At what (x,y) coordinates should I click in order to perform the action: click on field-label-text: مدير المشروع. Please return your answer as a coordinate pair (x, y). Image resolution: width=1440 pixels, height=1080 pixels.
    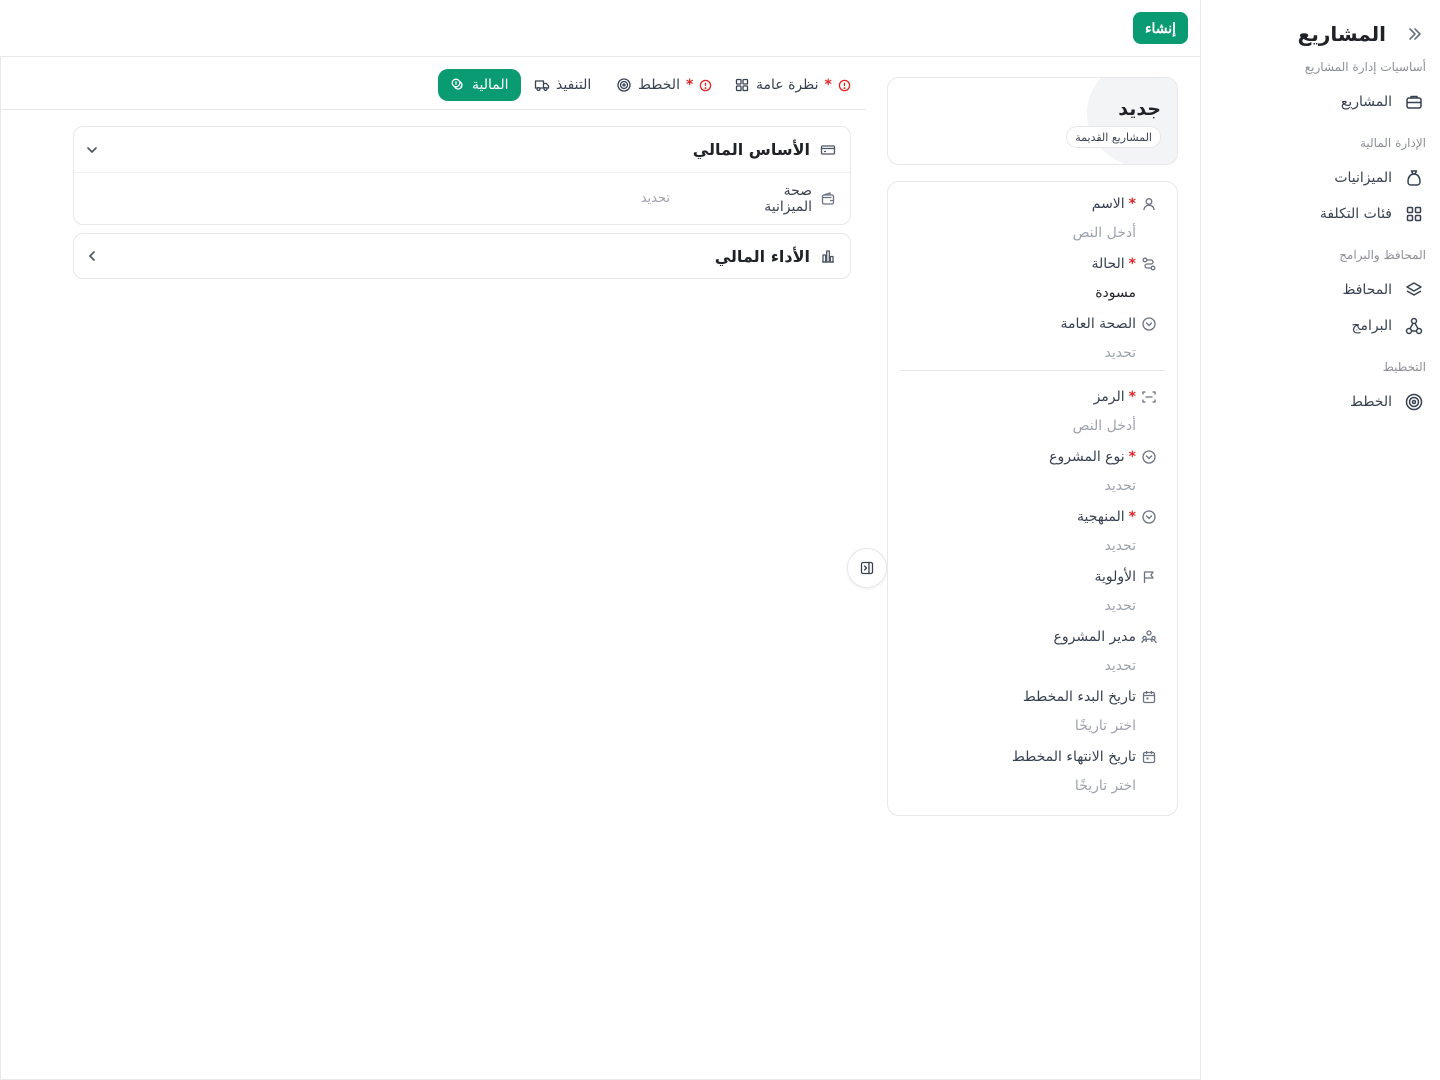
    Looking at the image, I should click on (1095, 637).